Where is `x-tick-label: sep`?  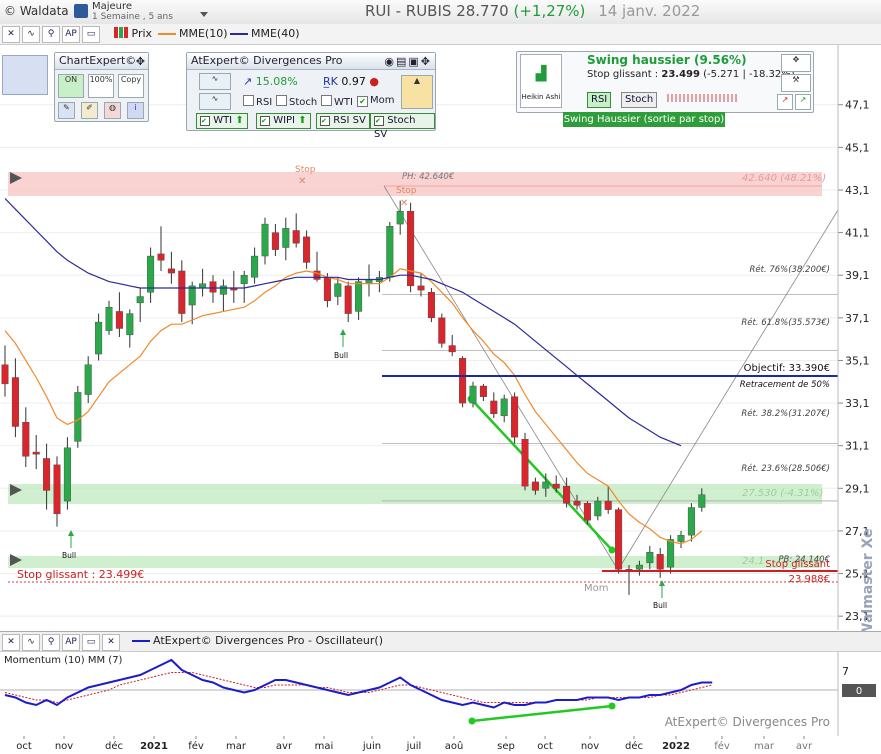 x-tick-label: sep is located at coordinates (506, 746).